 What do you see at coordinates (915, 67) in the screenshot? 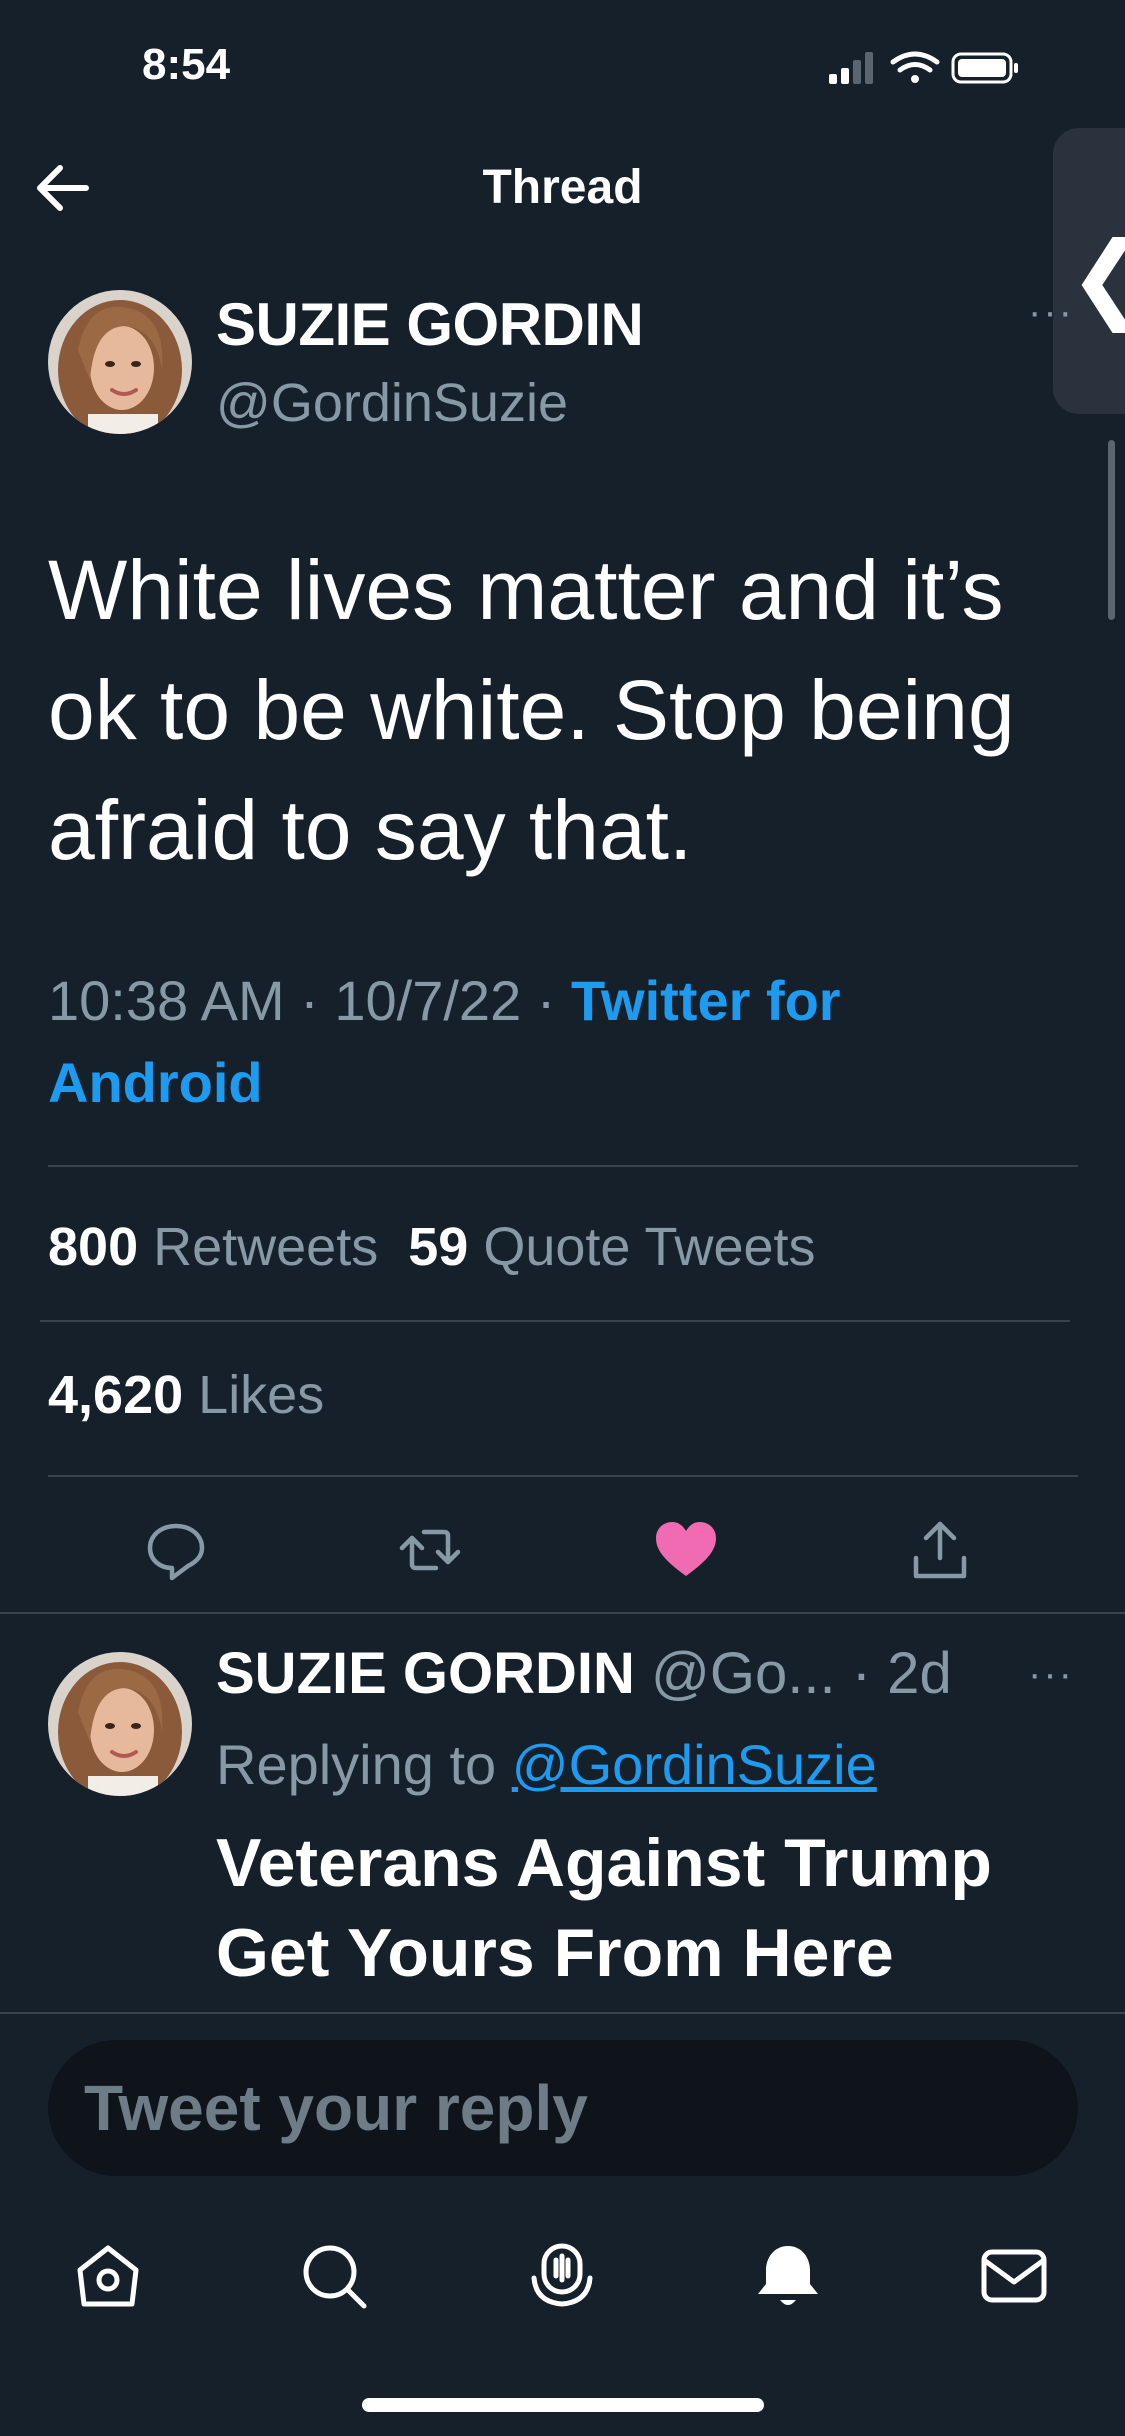
I see `wifi-icon` at bounding box center [915, 67].